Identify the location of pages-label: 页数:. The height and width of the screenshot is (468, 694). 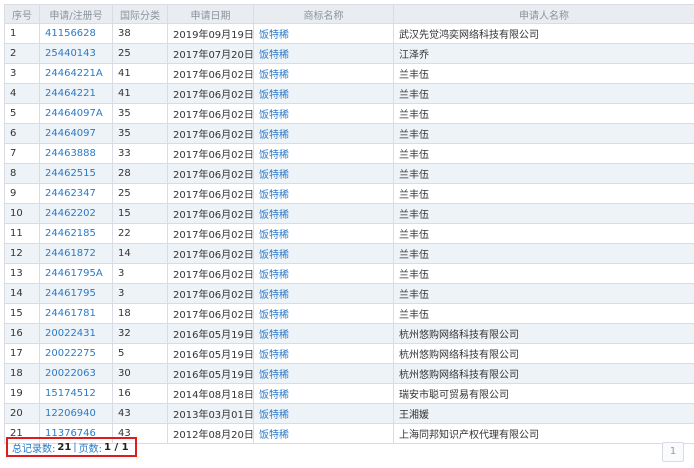
(90, 449).